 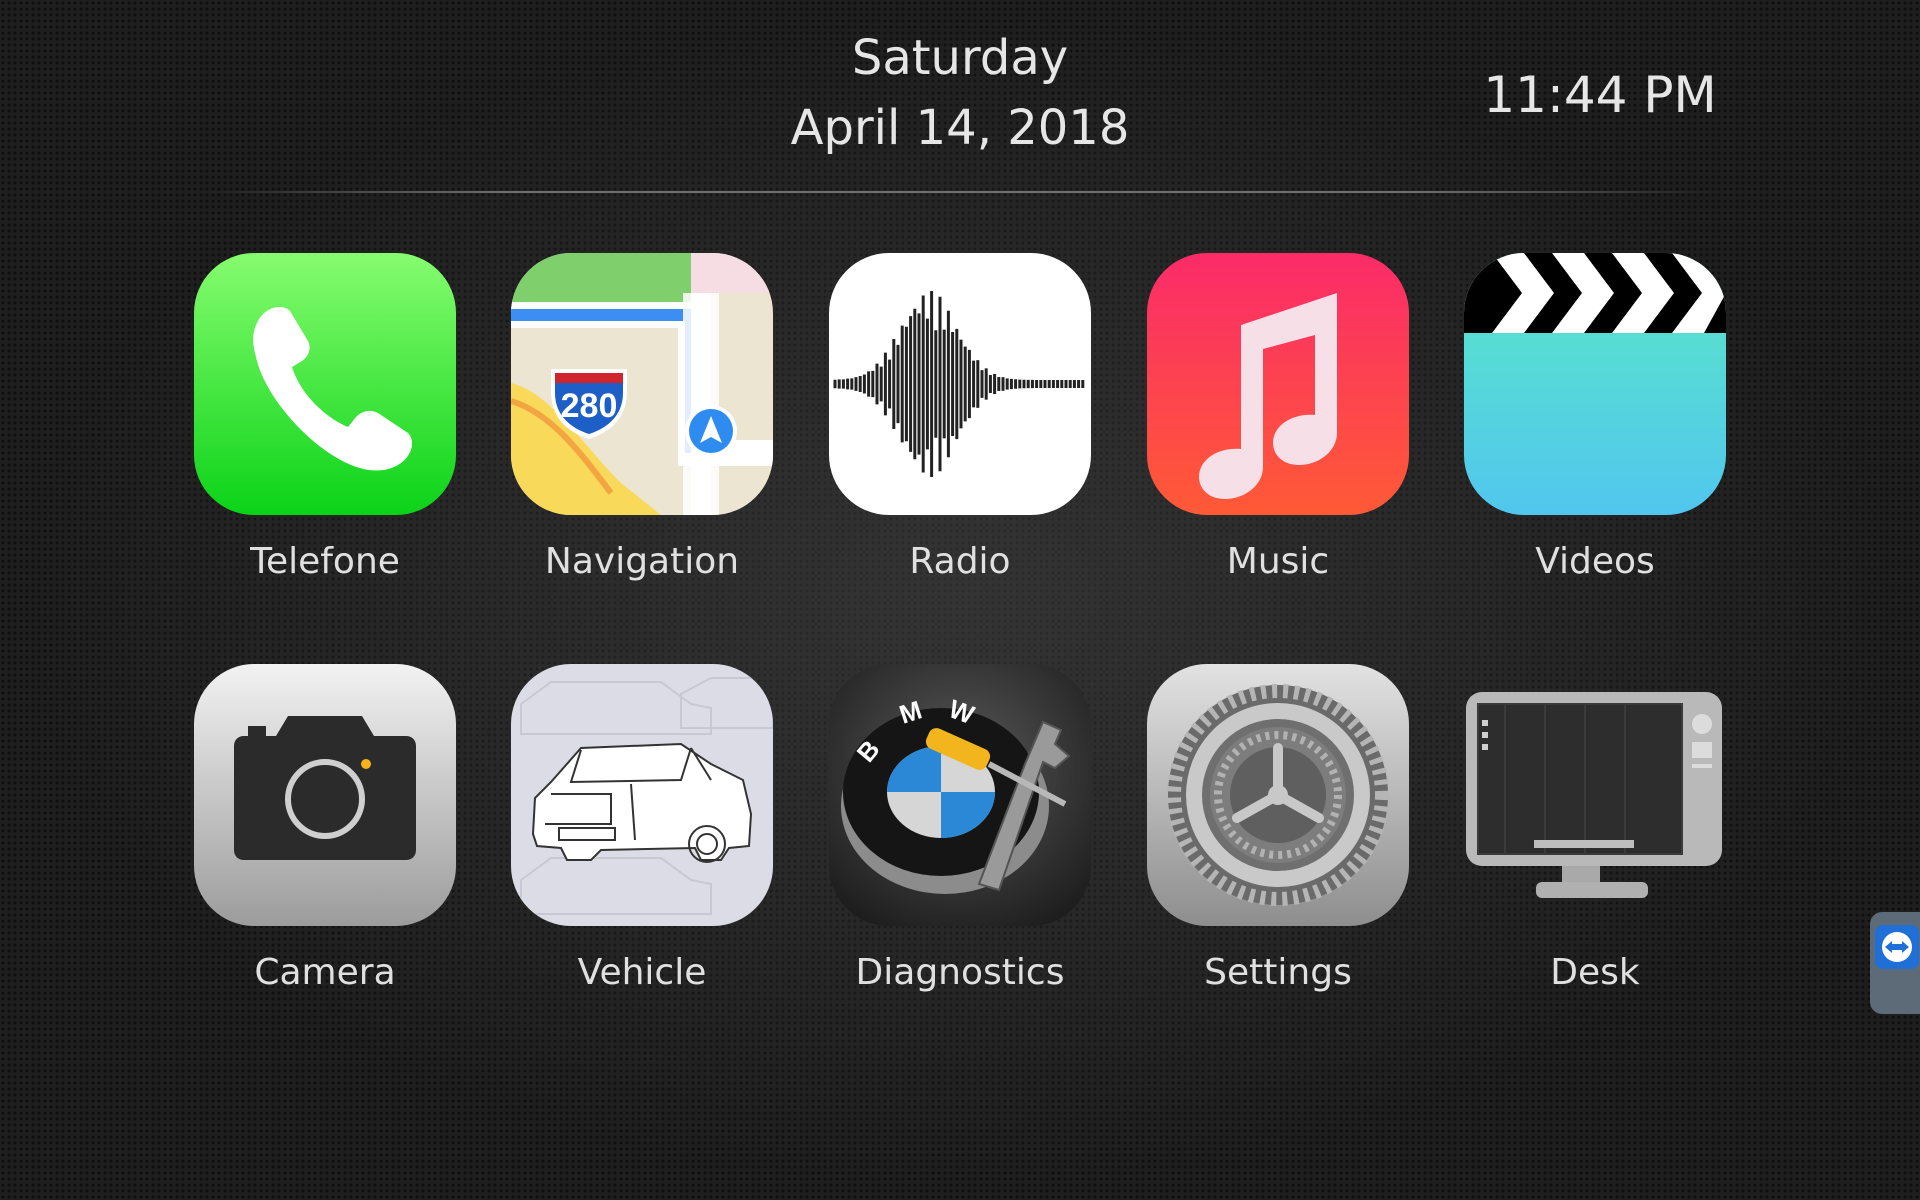 I want to click on app-settings: Settings, so click(x=1278, y=828).